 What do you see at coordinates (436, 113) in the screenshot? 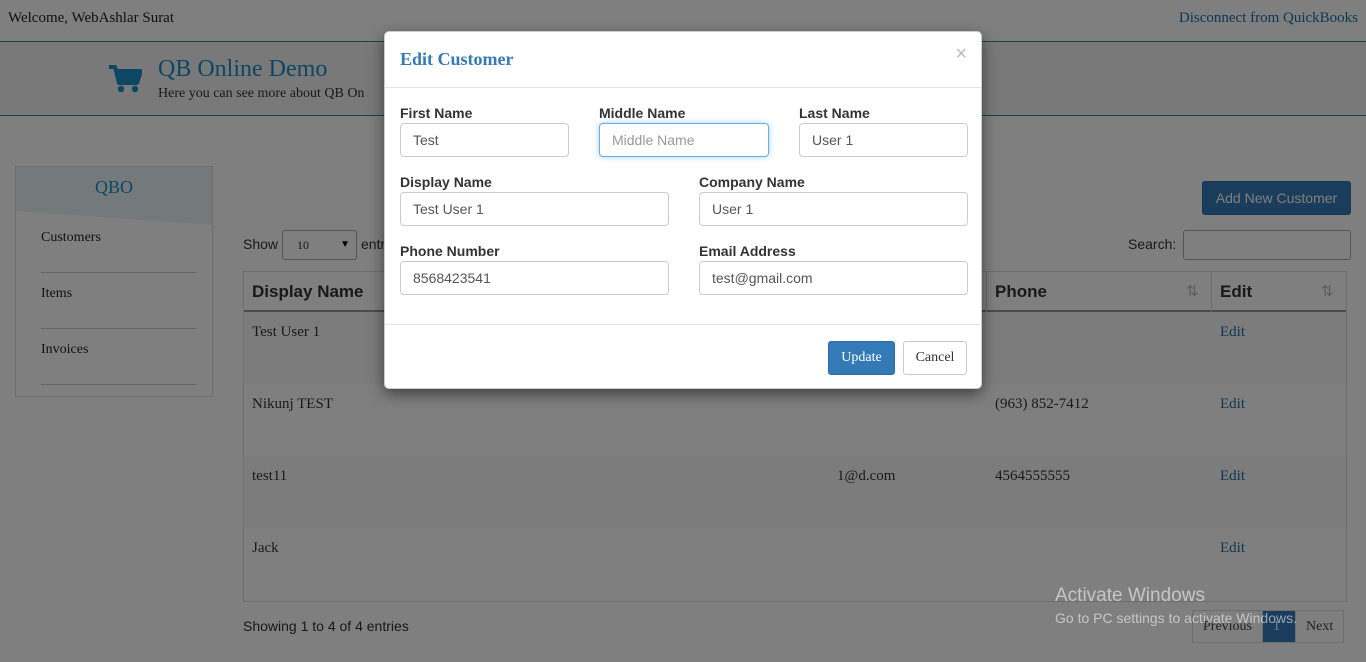
I see `first-name-label: First Name` at bounding box center [436, 113].